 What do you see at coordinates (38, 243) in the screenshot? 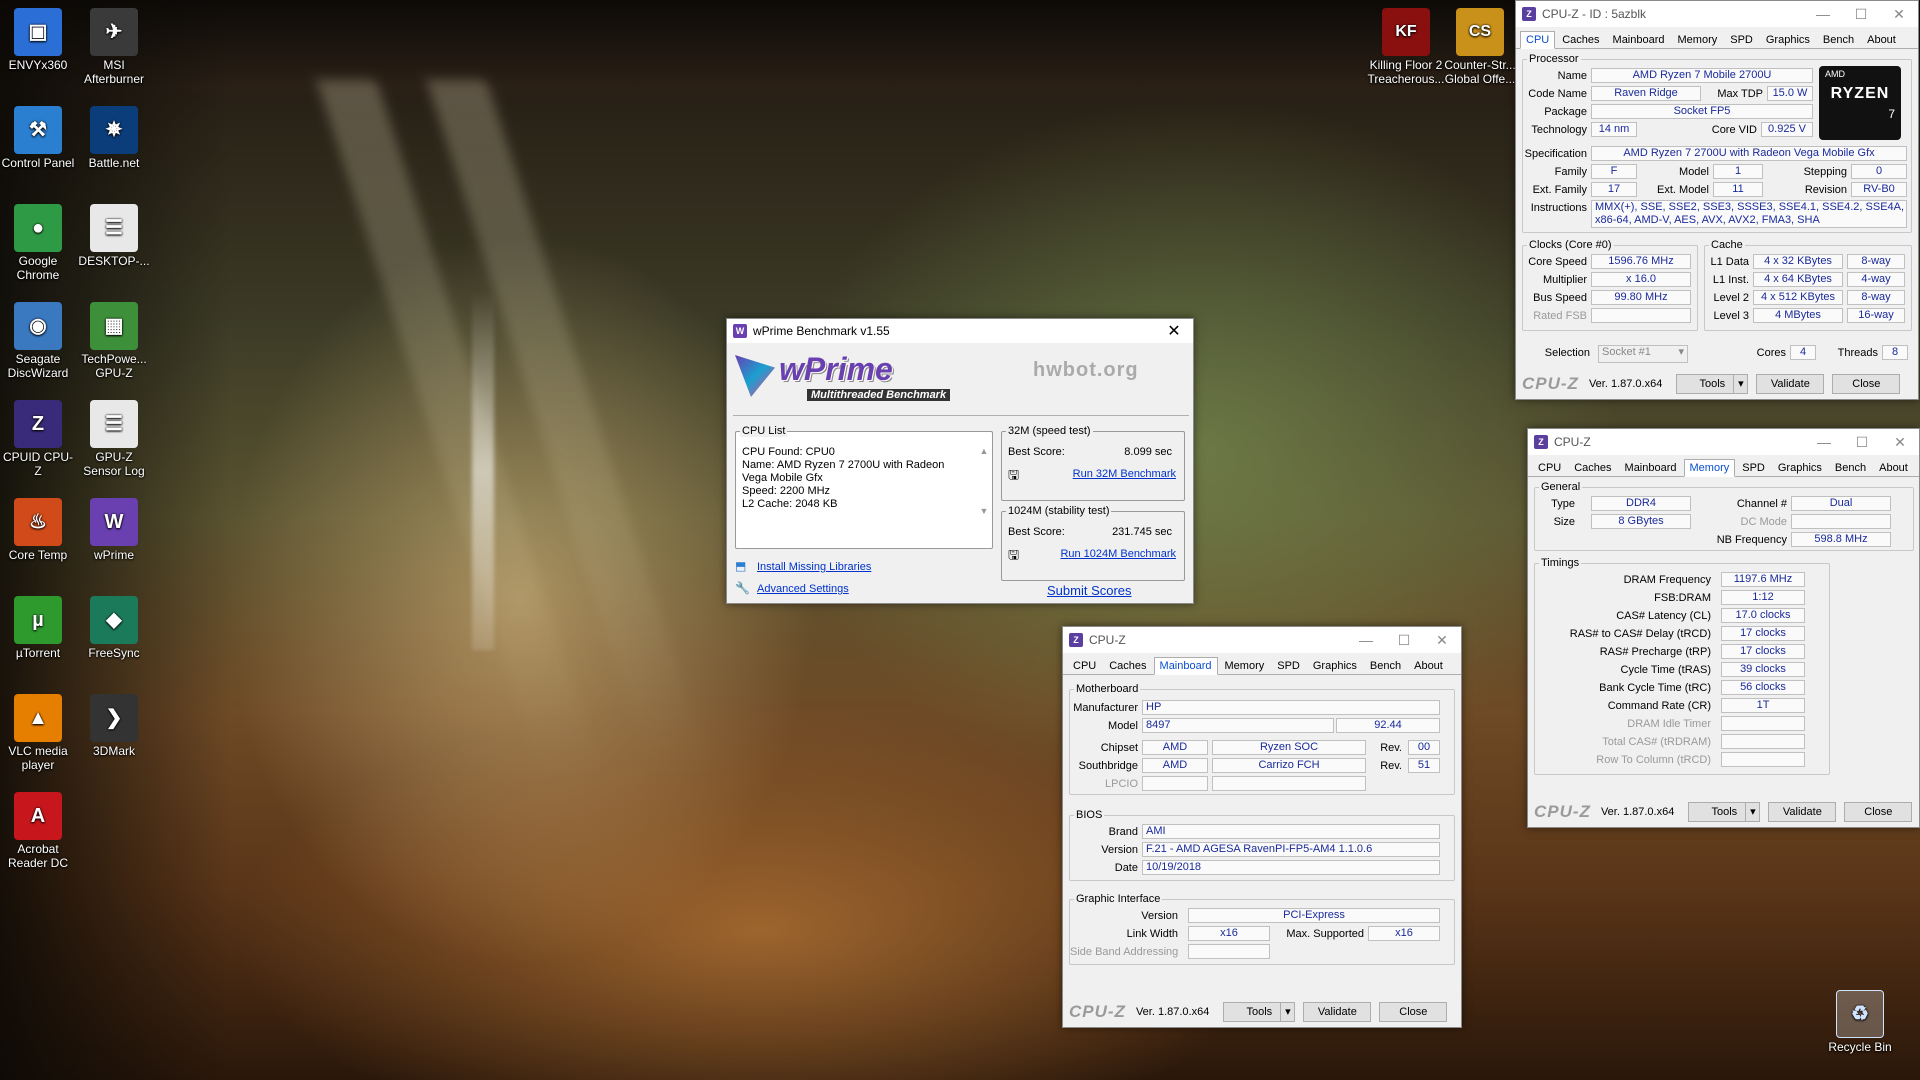
I see `desktop-icon: ● Google Chrome` at bounding box center [38, 243].